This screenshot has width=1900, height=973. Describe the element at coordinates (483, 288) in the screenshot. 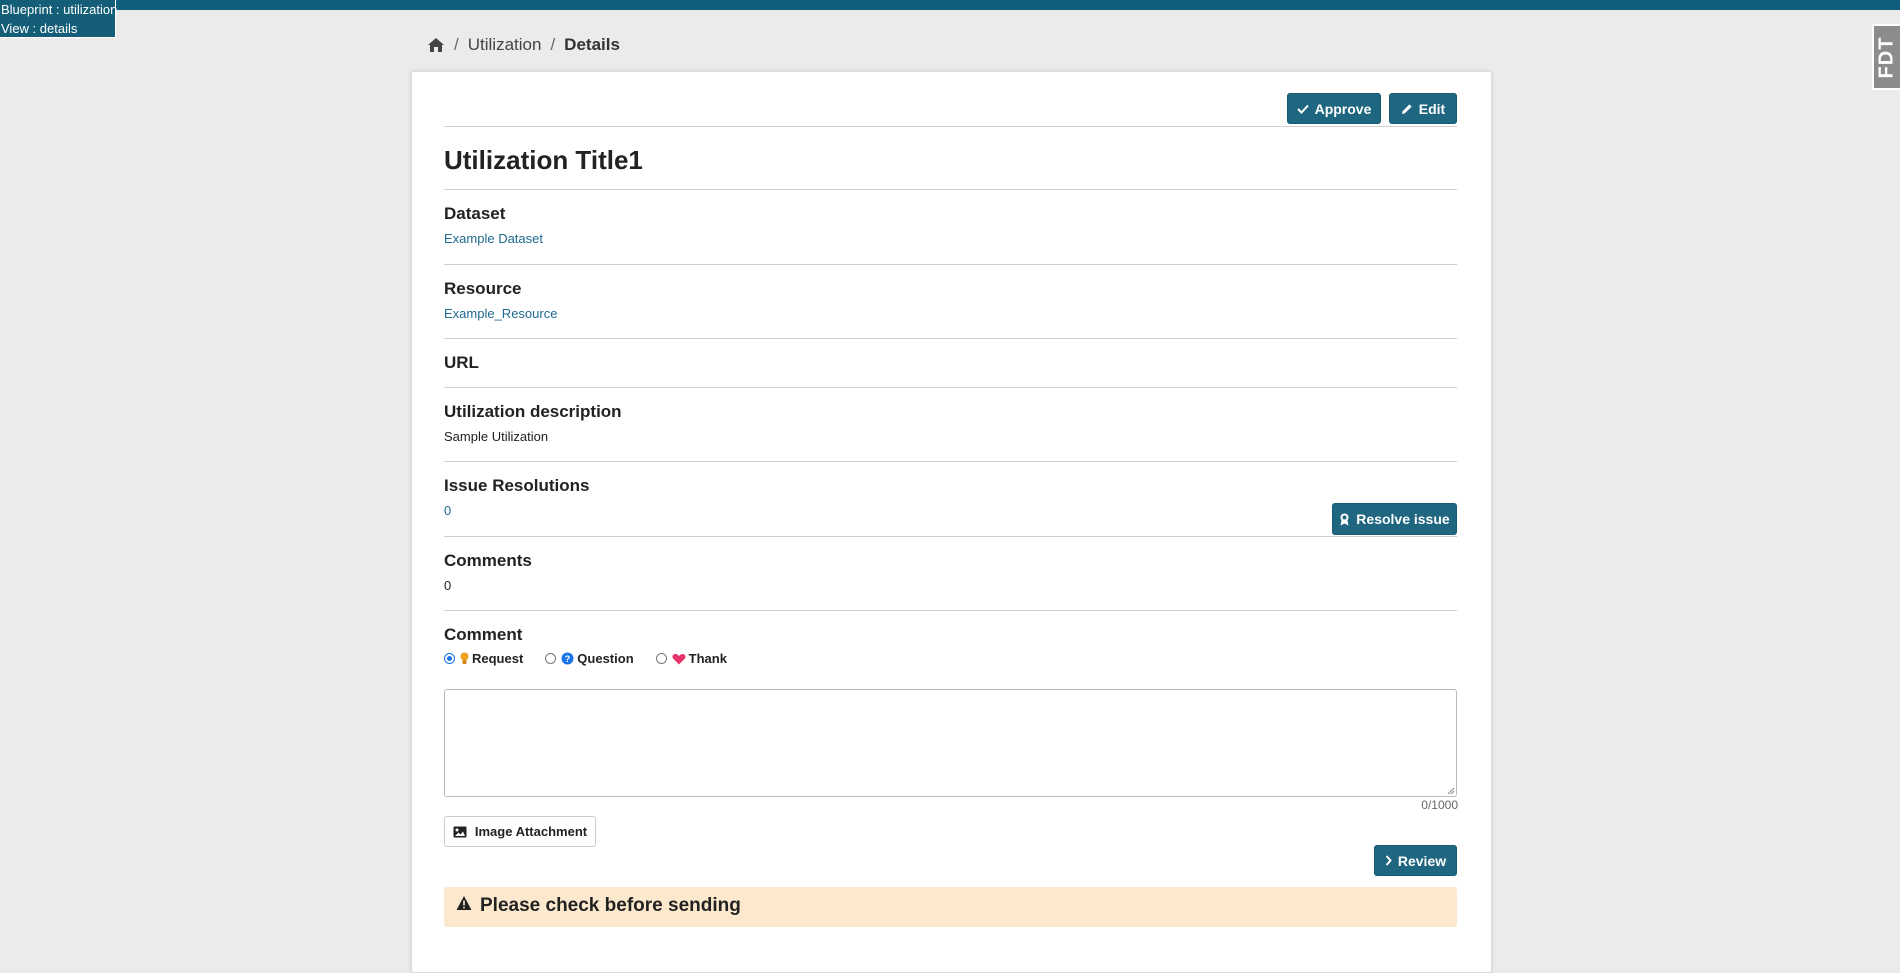

I see `resource-label: Resource` at that location.